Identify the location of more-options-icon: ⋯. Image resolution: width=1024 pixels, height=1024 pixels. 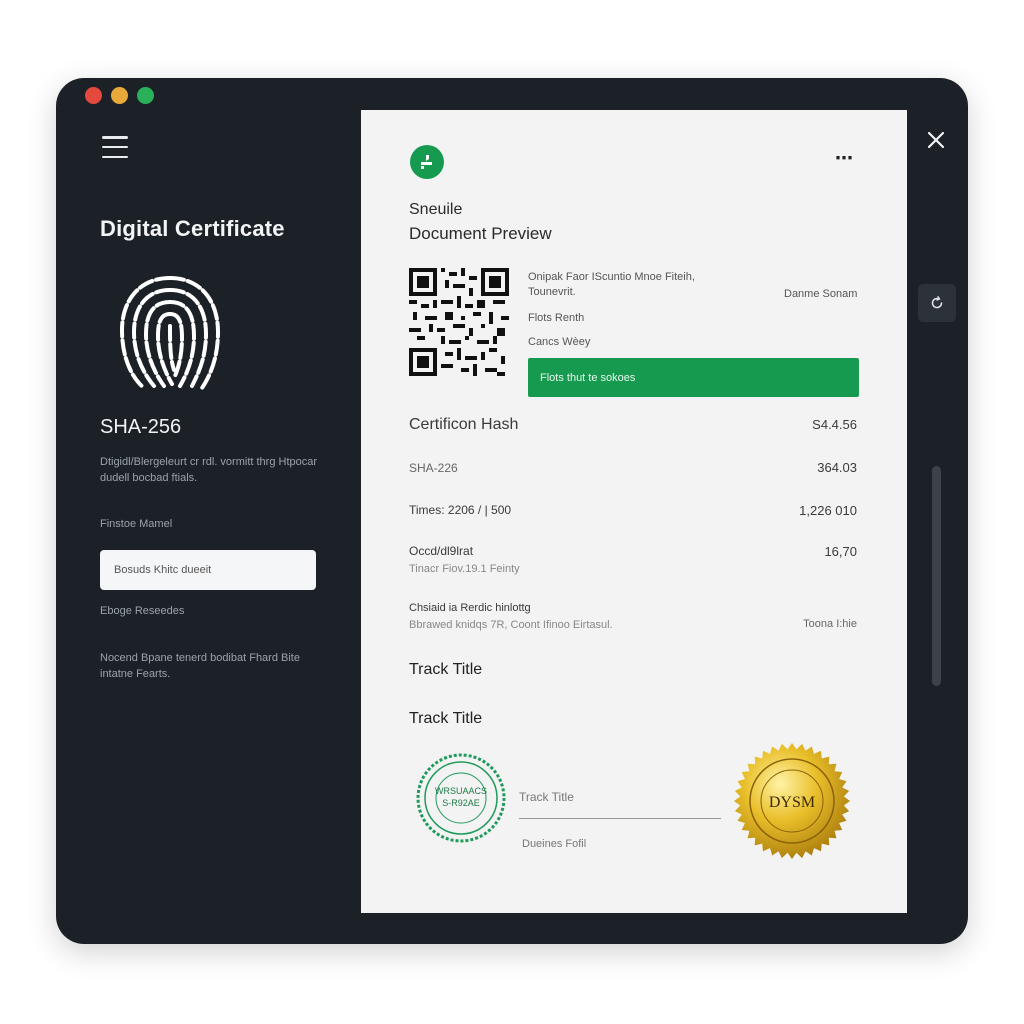
(844, 158).